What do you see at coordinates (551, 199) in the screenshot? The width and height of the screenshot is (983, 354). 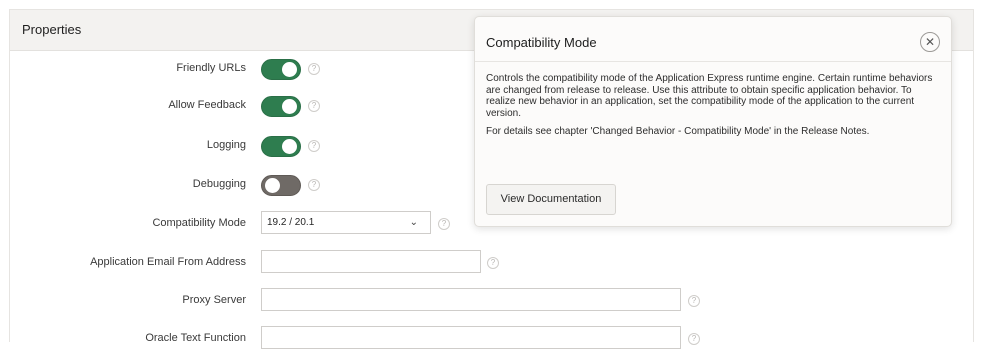 I see `view-documentation-button: View Documentation` at bounding box center [551, 199].